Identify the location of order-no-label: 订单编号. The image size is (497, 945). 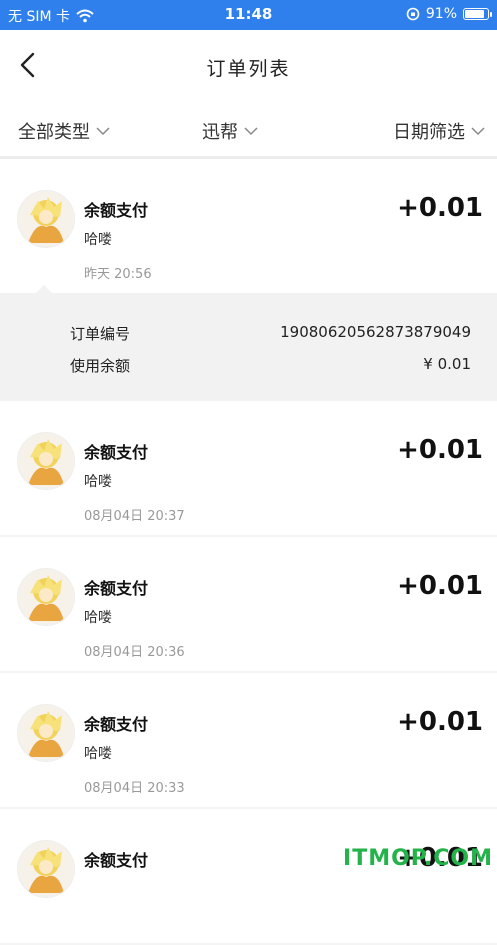
(100, 334).